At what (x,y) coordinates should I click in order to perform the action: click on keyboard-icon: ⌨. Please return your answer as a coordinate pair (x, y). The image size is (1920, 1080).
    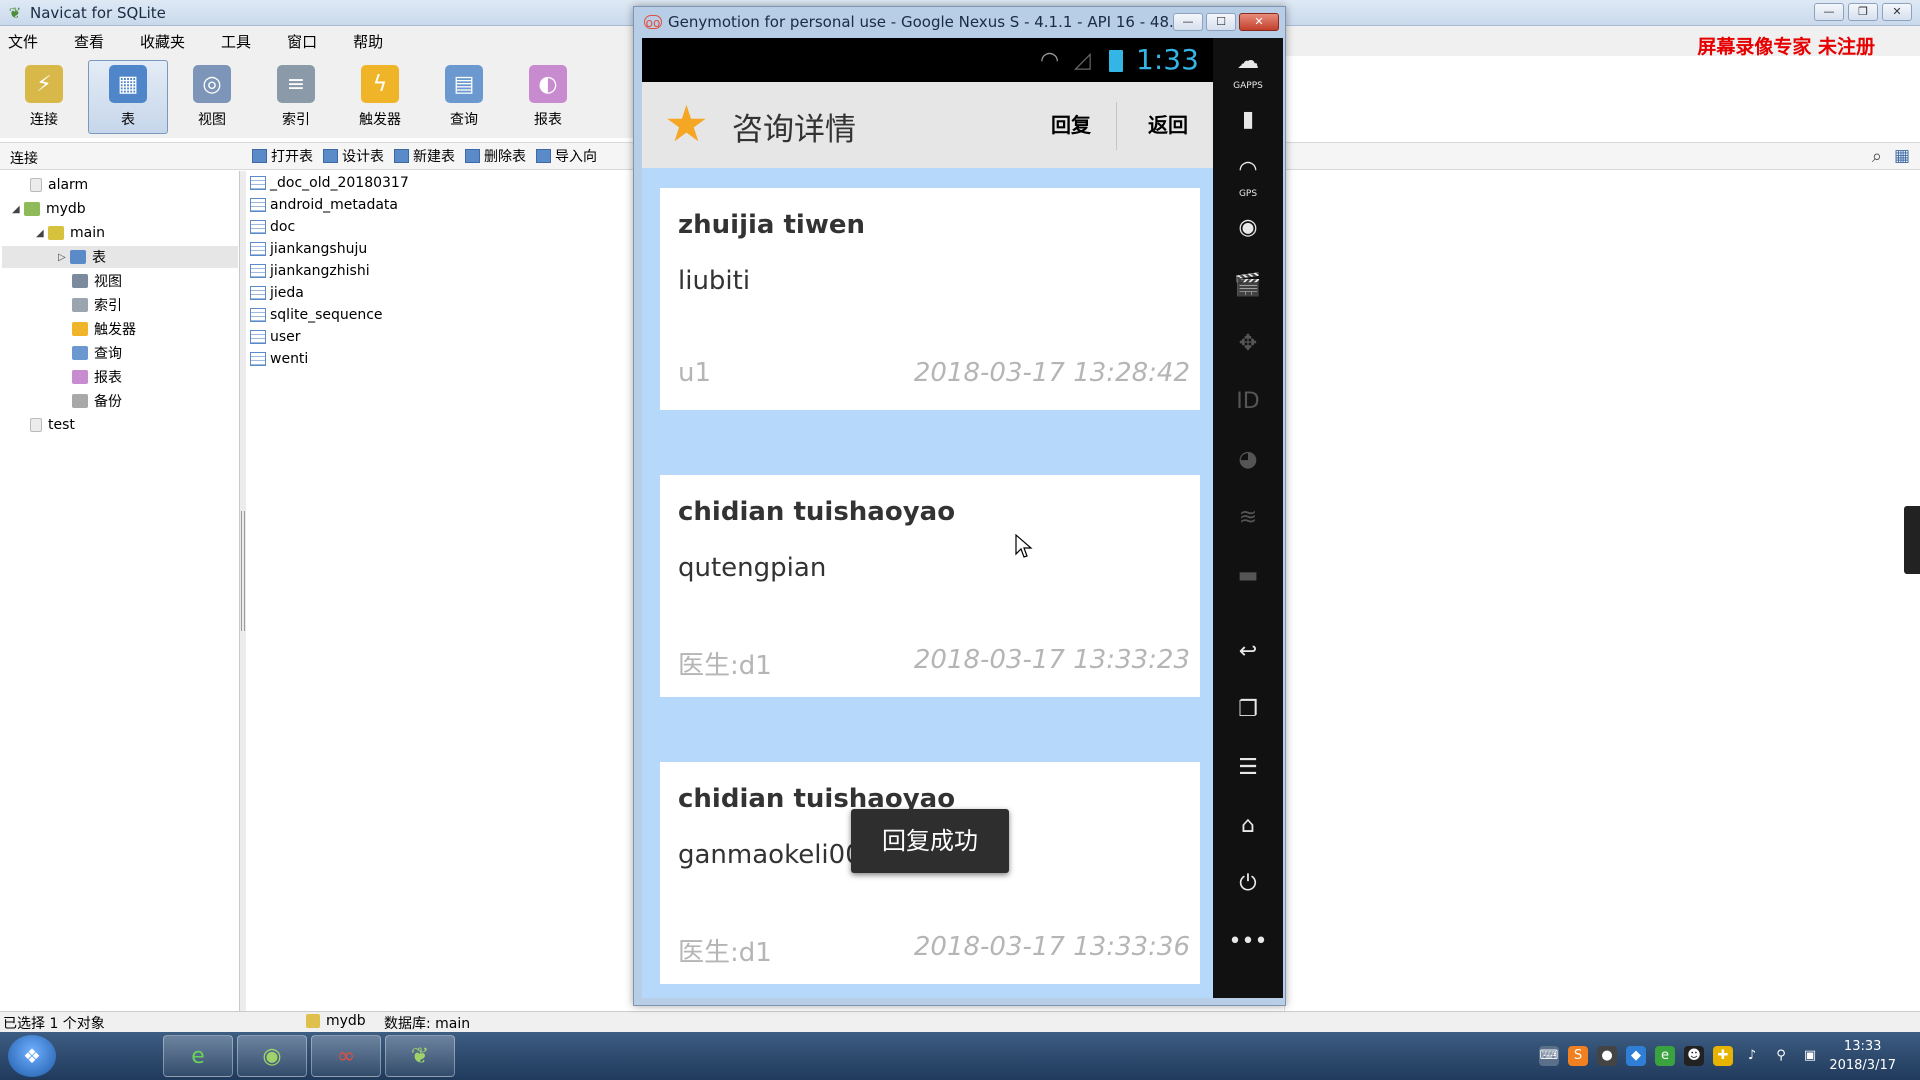
    Looking at the image, I should click on (1549, 1056).